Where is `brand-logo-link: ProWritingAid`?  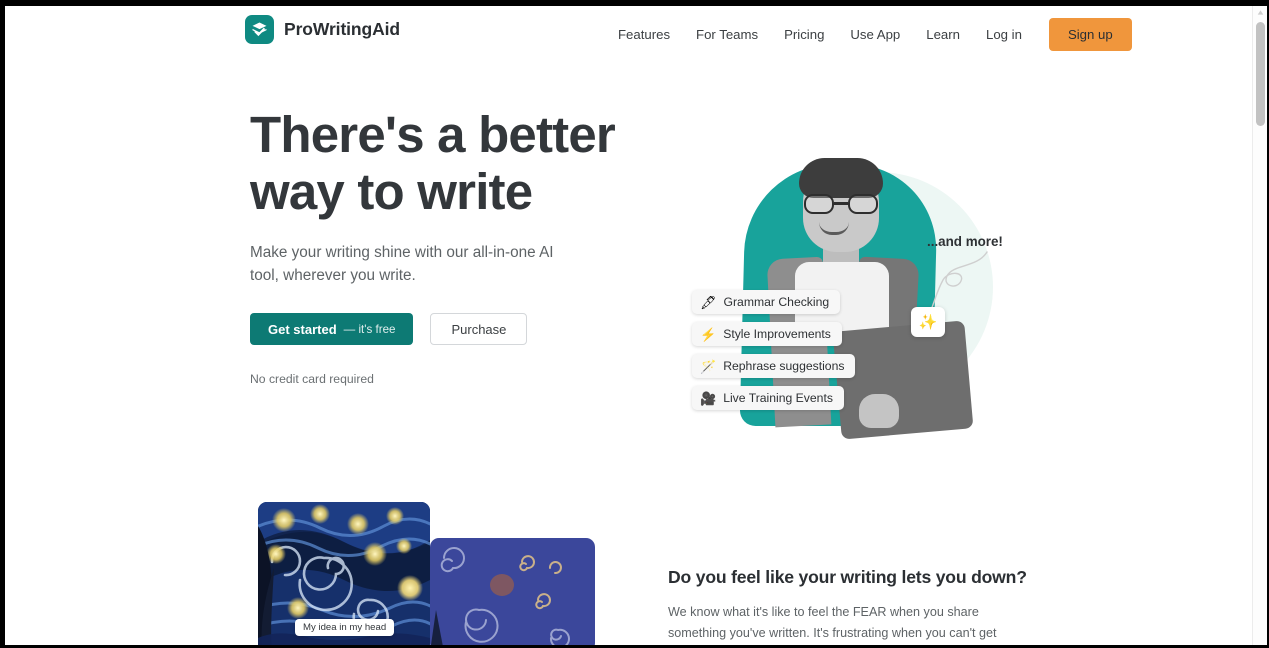 brand-logo-link: ProWritingAid is located at coordinates (322, 29).